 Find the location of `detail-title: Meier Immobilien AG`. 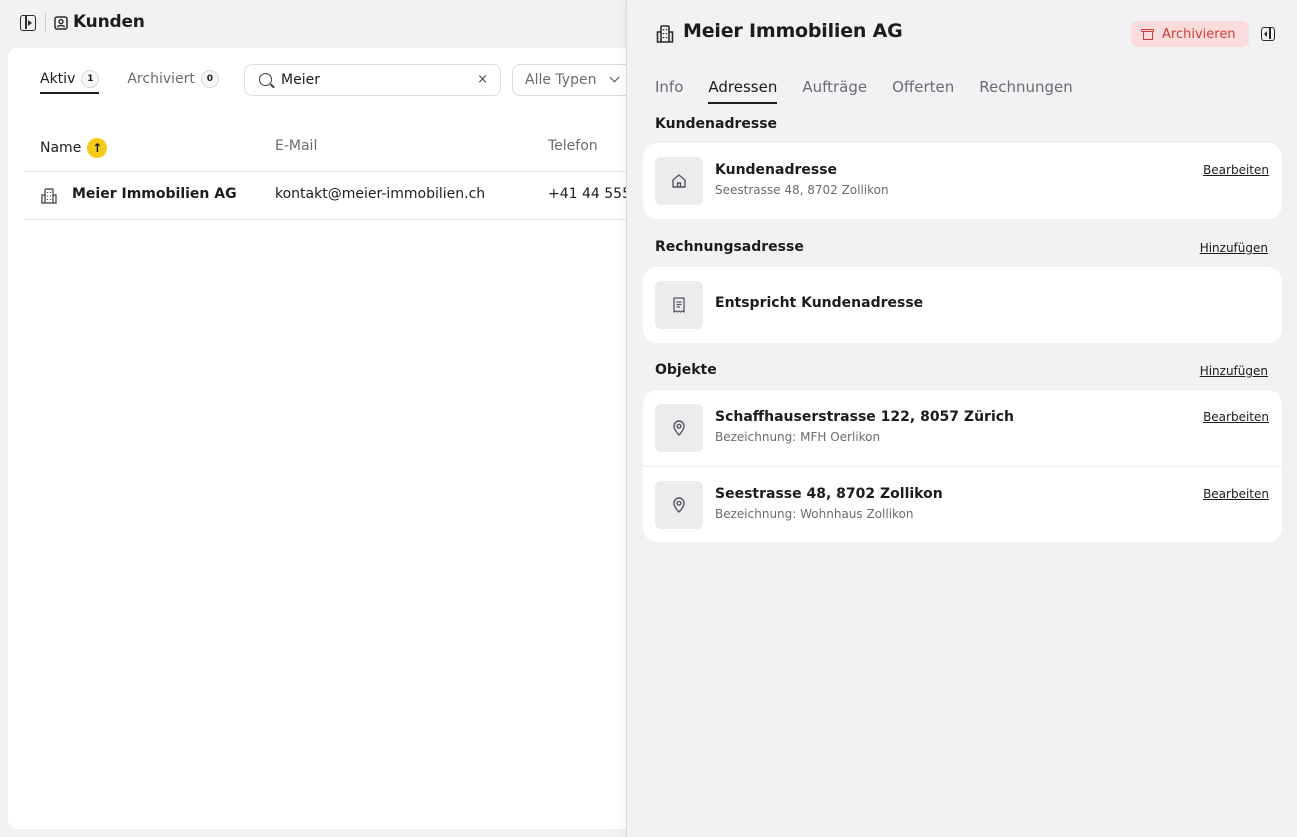

detail-title: Meier Immobilien AG is located at coordinates (793, 31).